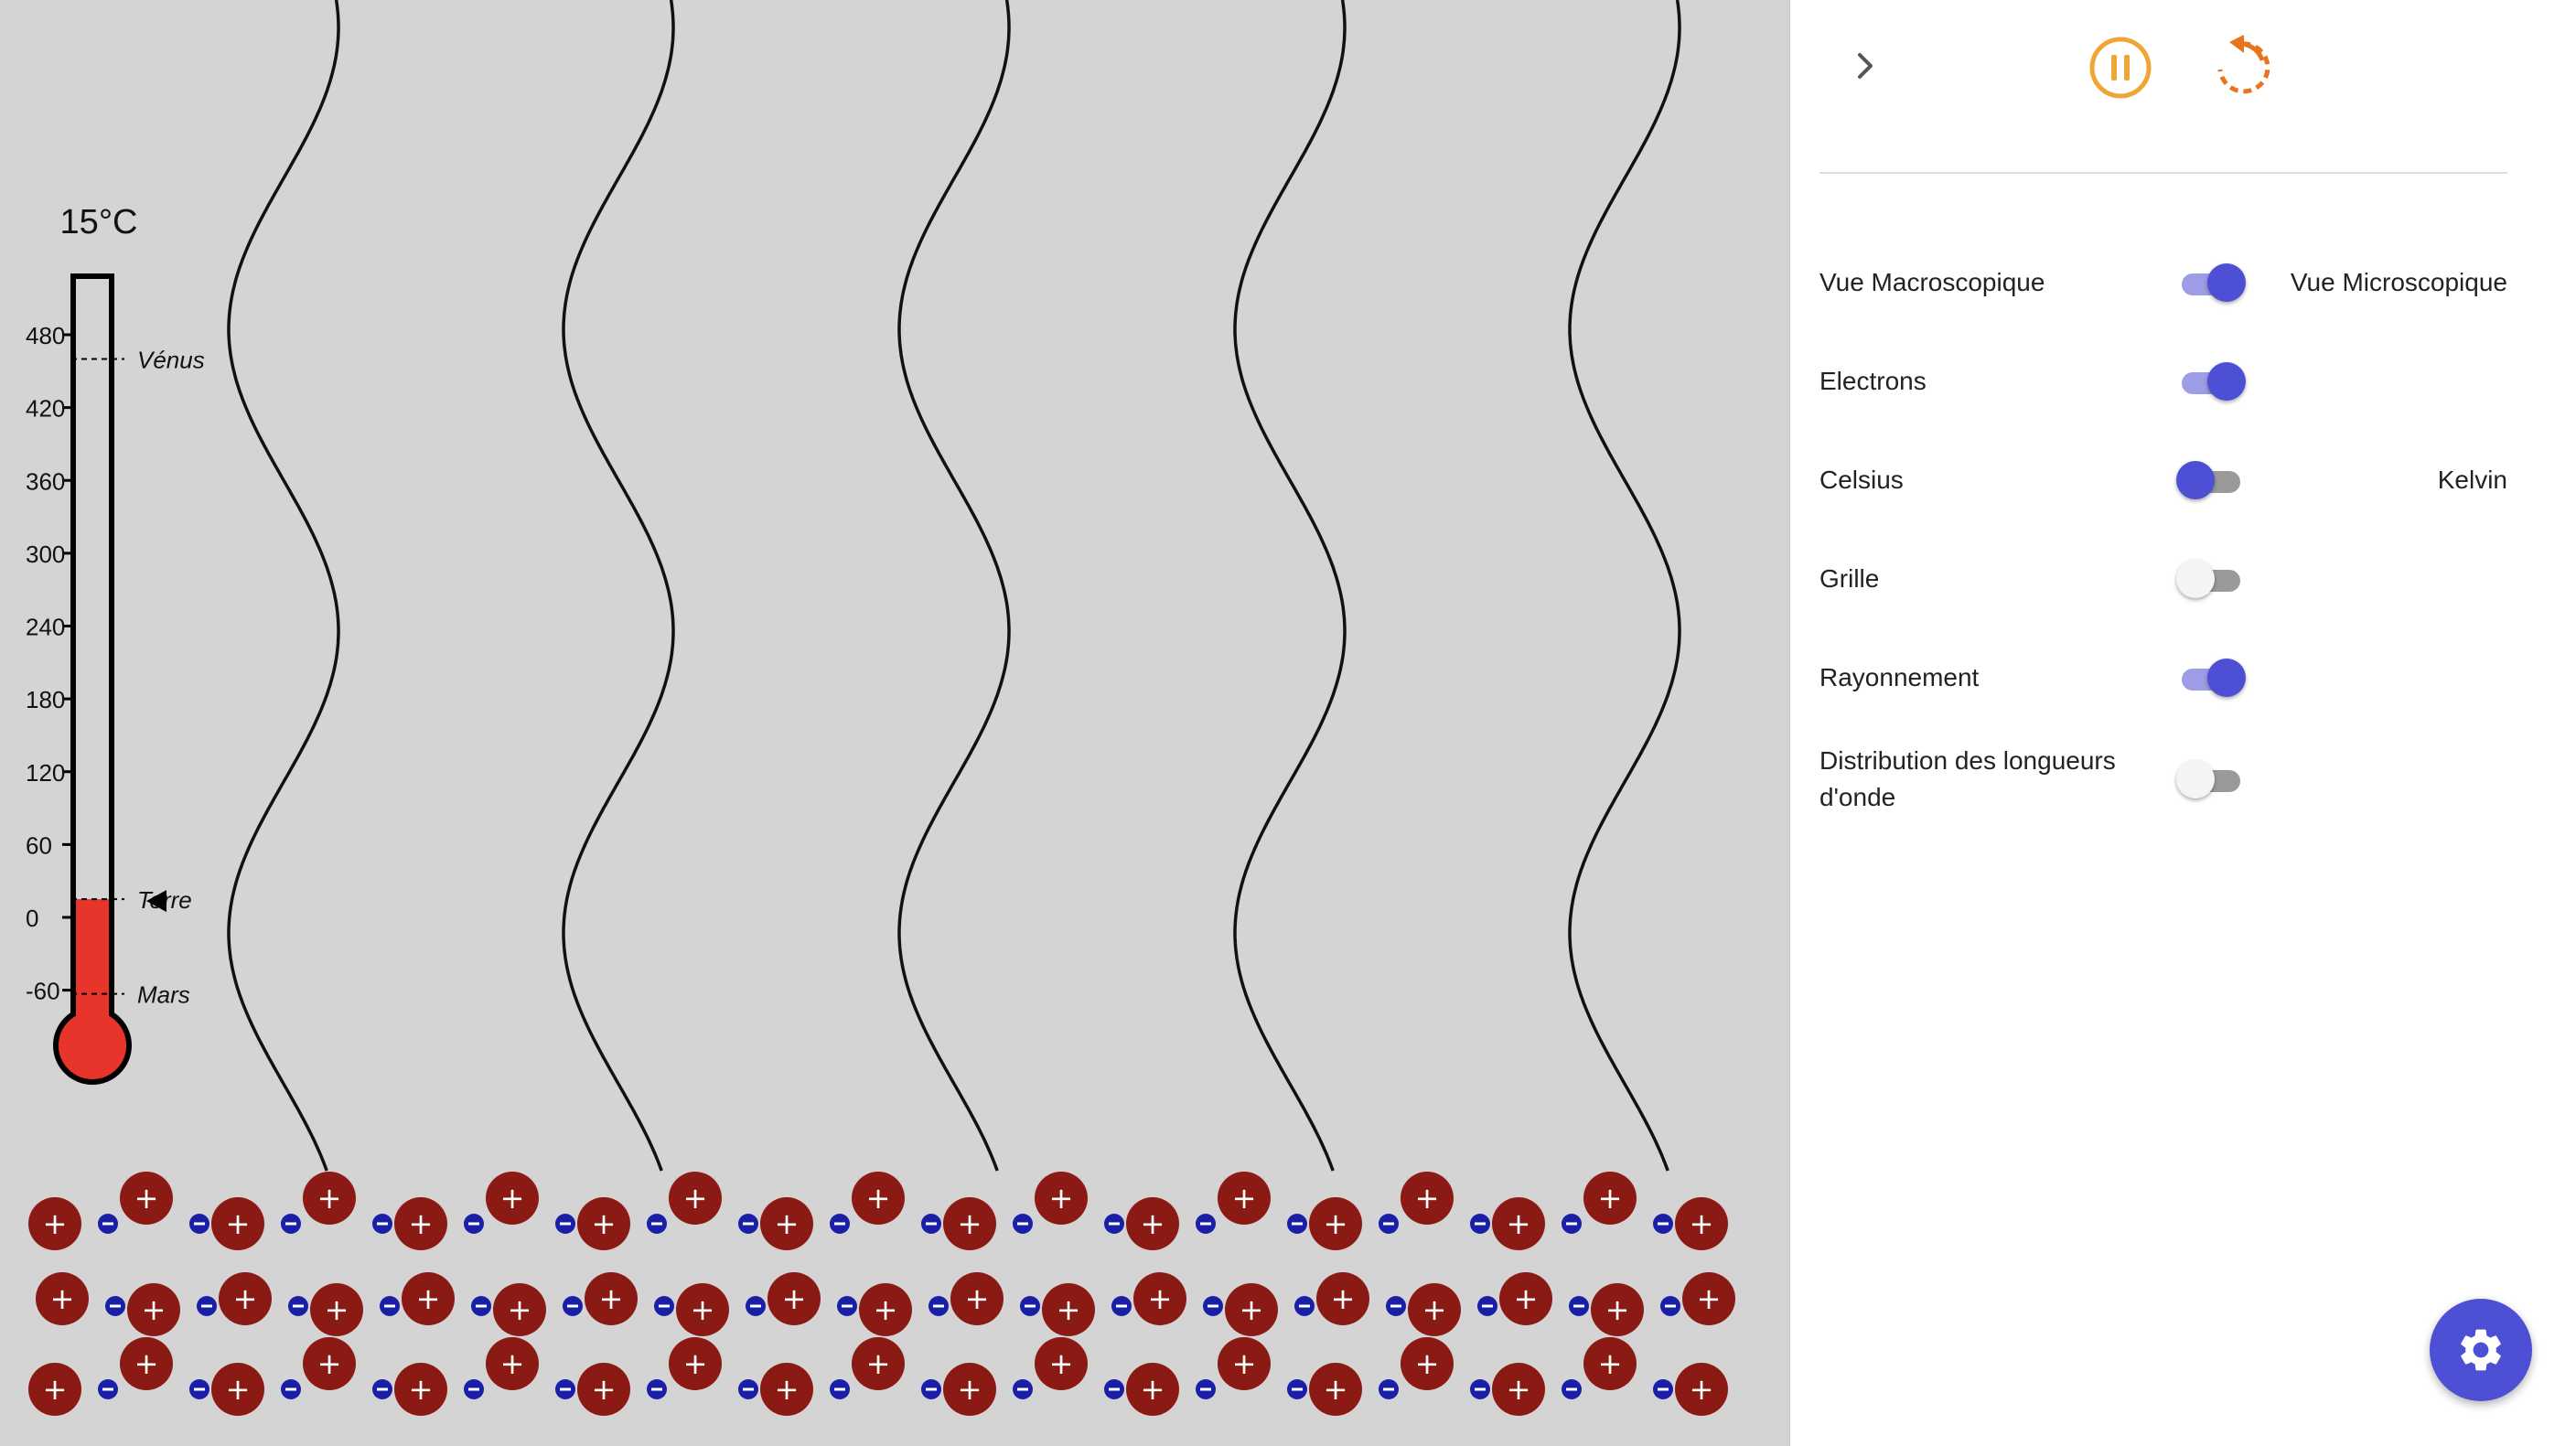 This screenshot has width=2576, height=1446. I want to click on radiation-label: Rayonnement, so click(1899, 677).